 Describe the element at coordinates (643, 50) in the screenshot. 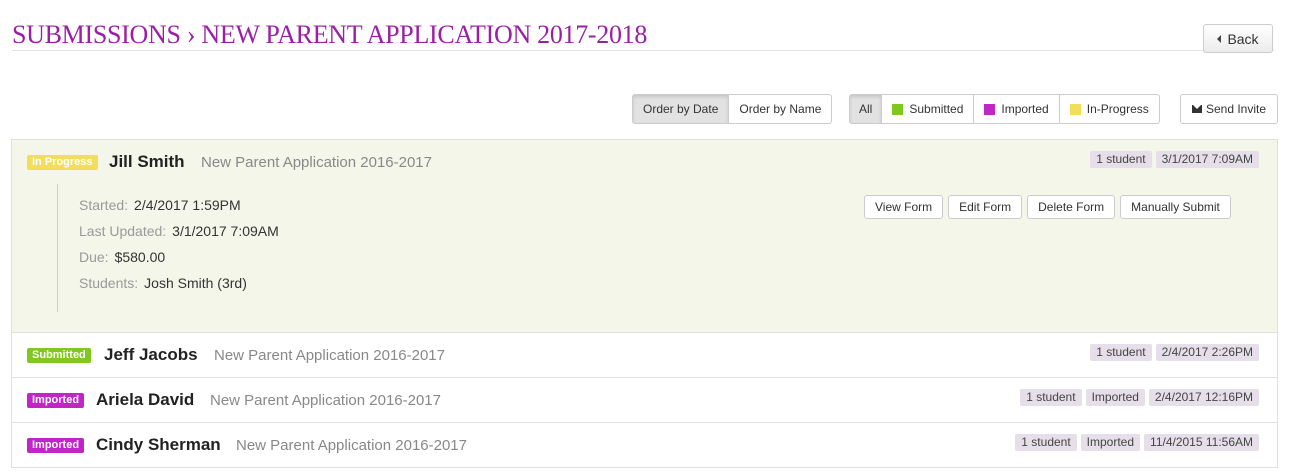

I see `title-divider` at that location.